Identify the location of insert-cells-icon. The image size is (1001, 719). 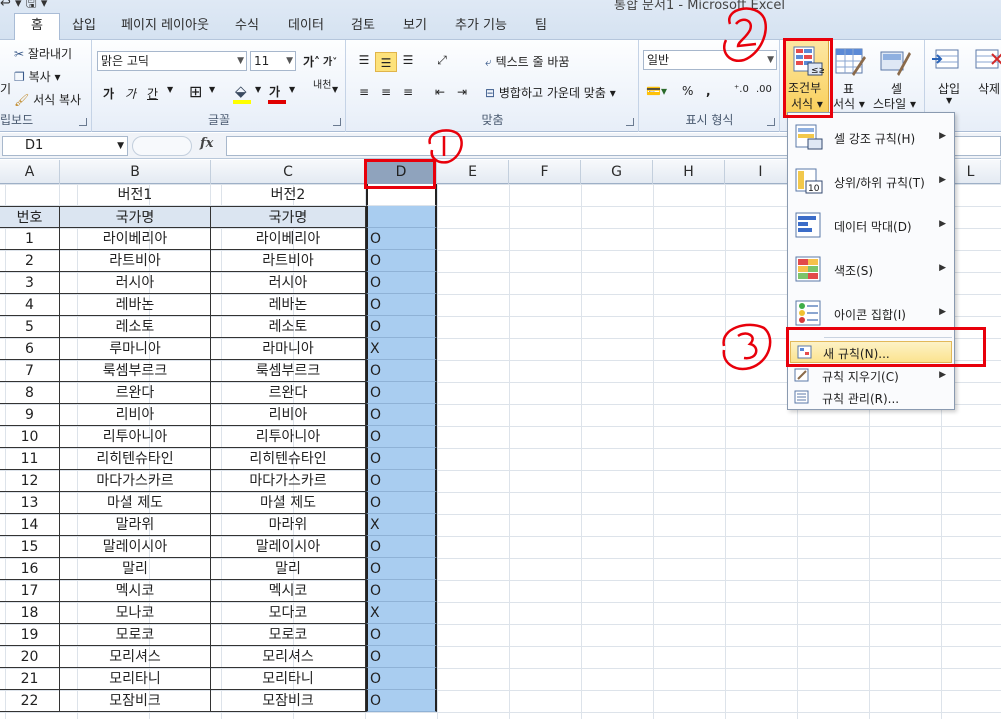
(948, 60).